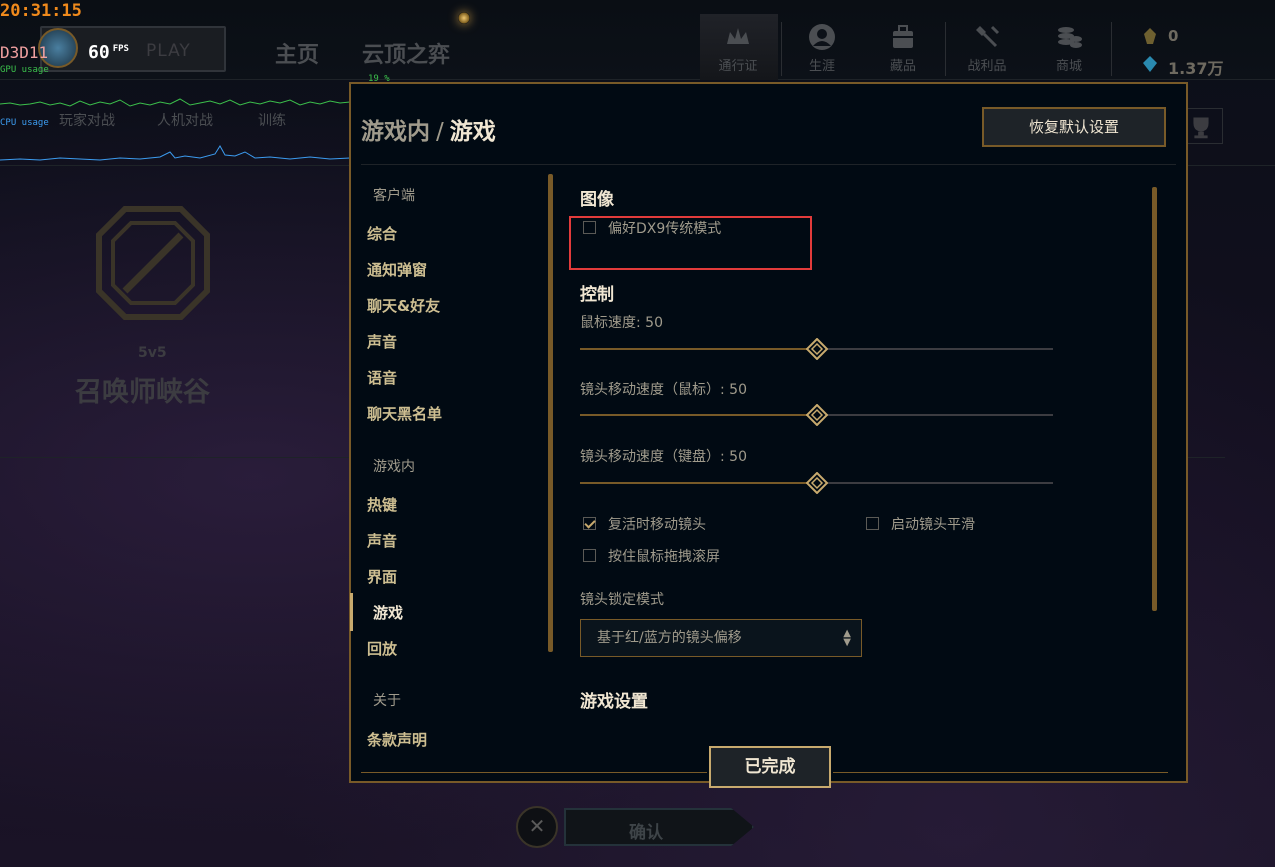 This screenshot has width=1275, height=867. I want to click on confirm-area: ✕ 确认, so click(634, 827).